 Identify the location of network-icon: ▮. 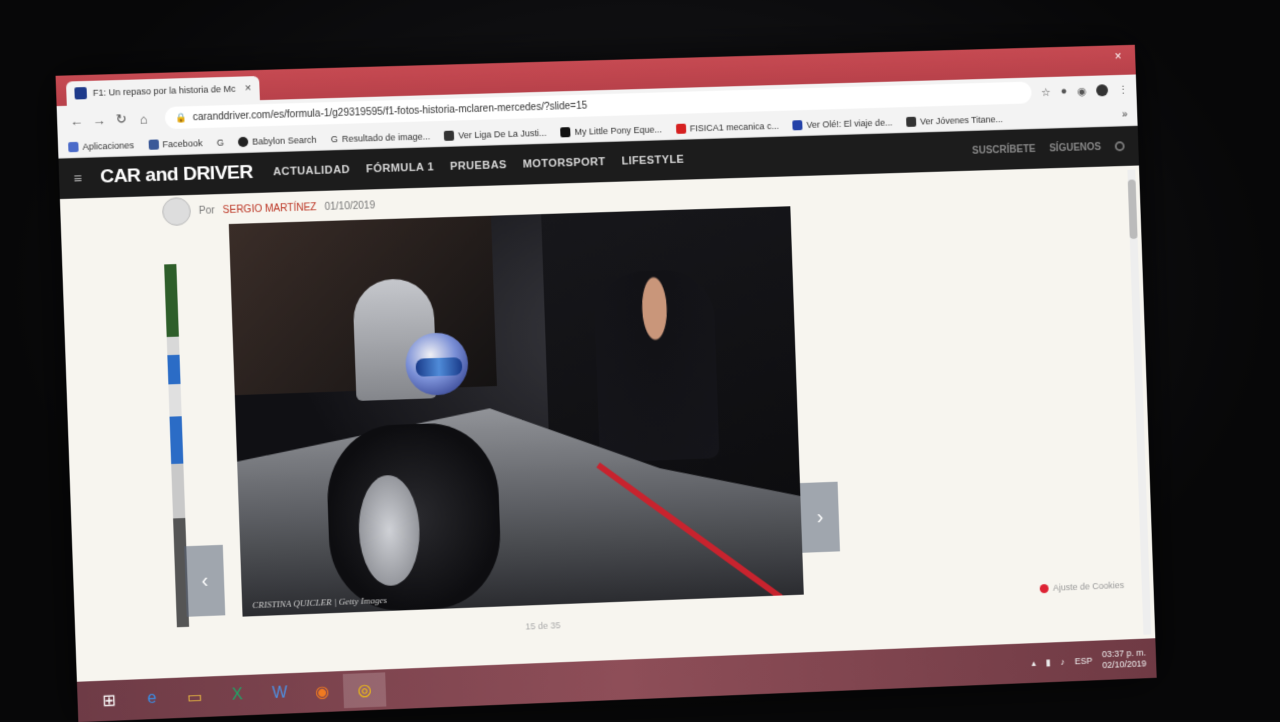
(1048, 662).